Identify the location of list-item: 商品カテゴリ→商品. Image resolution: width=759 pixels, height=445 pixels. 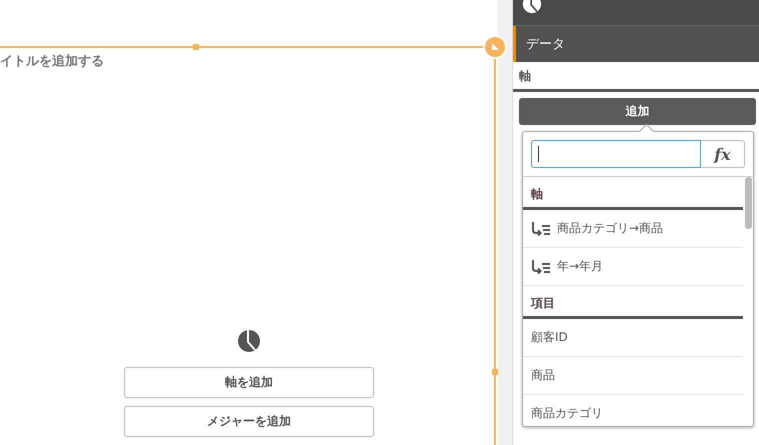
(633, 229).